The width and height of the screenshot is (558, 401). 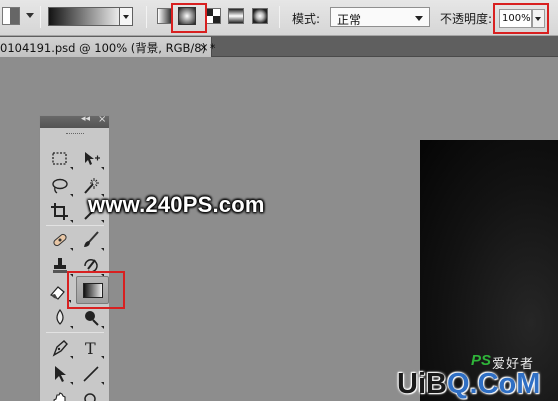 What do you see at coordinates (236, 16) in the screenshot?
I see `reflected-gradient-button` at bounding box center [236, 16].